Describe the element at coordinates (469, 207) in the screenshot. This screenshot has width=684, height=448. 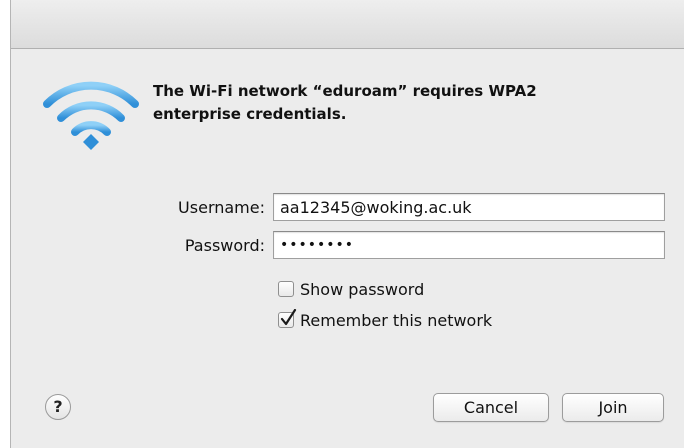
I see `username-input` at that location.